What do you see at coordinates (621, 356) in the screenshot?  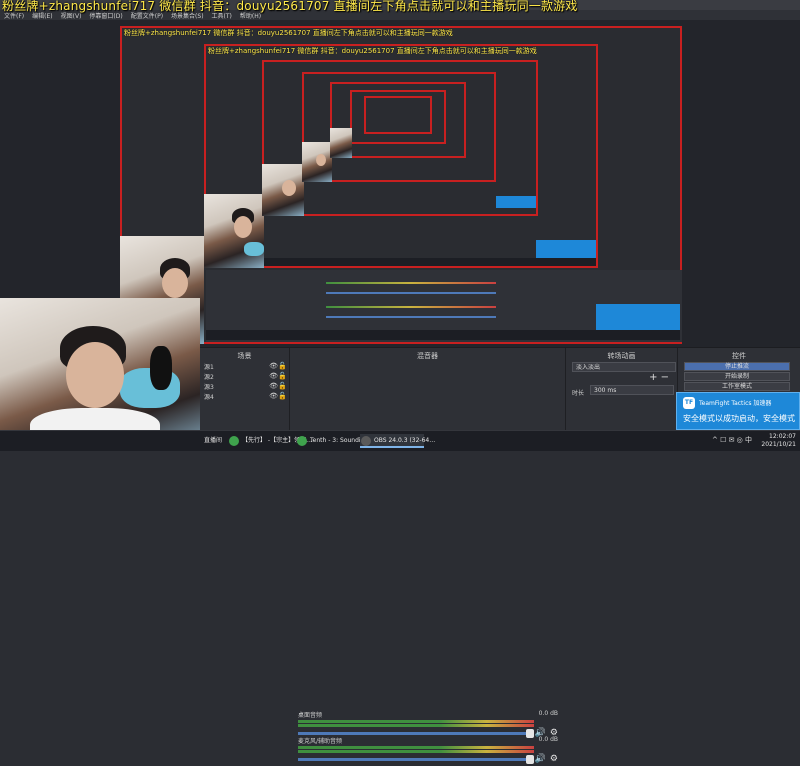 I see `transitions-dock-title: 转场动画` at bounding box center [621, 356].